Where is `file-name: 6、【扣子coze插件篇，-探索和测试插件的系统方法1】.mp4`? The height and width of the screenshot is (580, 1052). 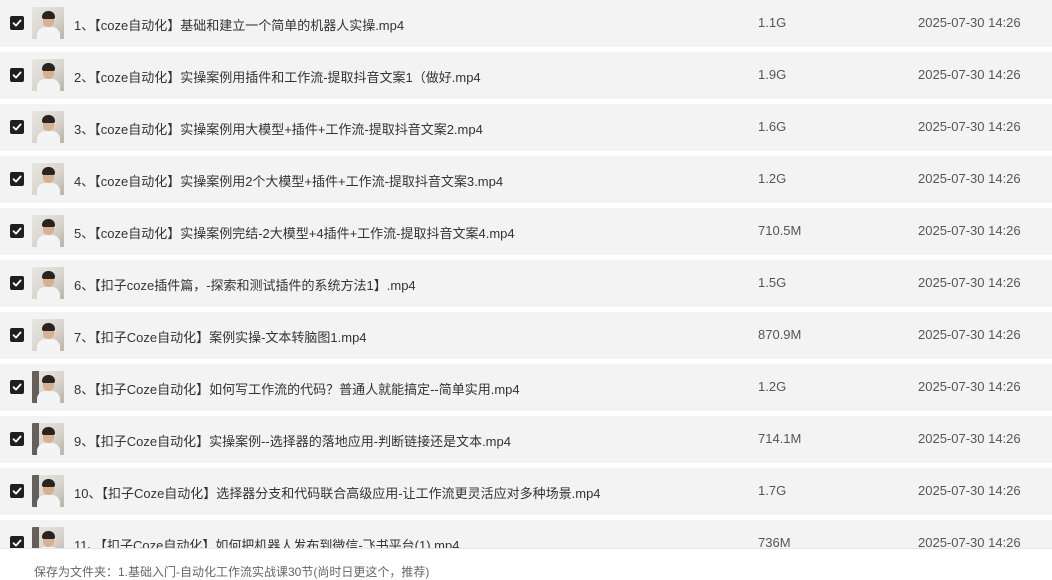 file-name: 6、【扣子coze插件篇，-探索和测试插件的系统方法1】.mp4 is located at coordinates (245, 284).